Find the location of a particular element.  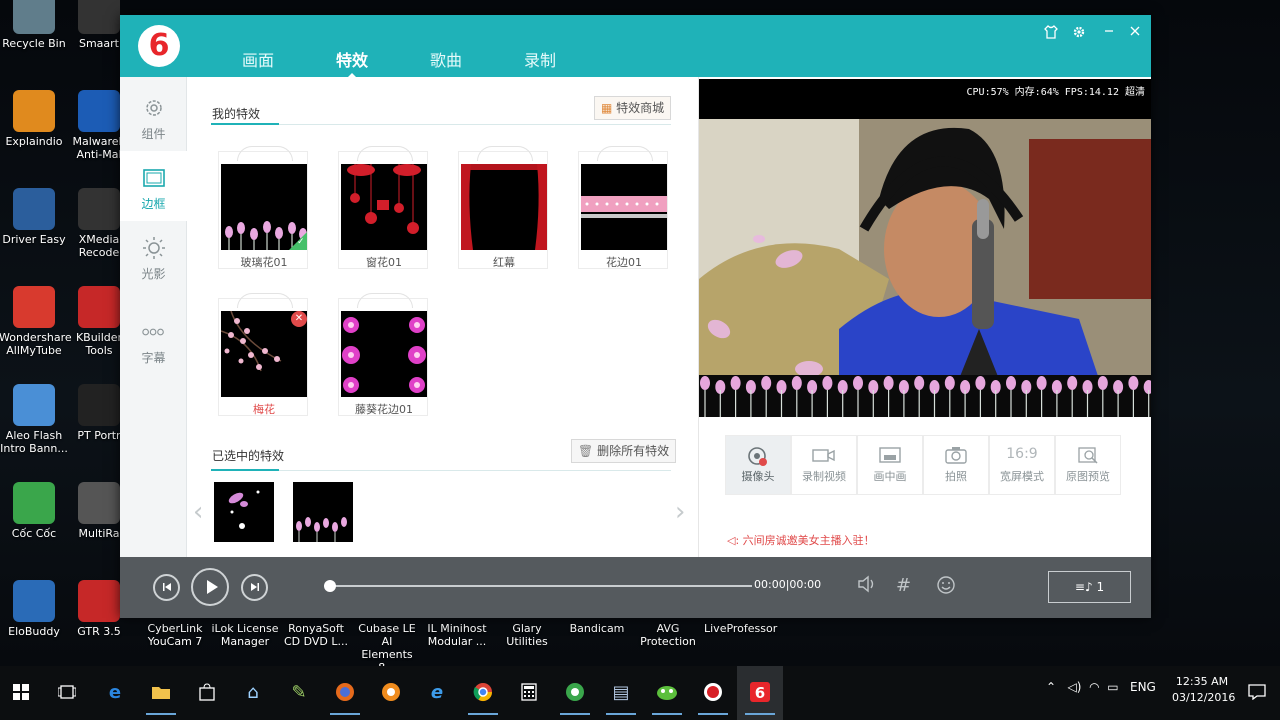

desktop-icon-label: AVG Protection is located at coordinates (668, 635).